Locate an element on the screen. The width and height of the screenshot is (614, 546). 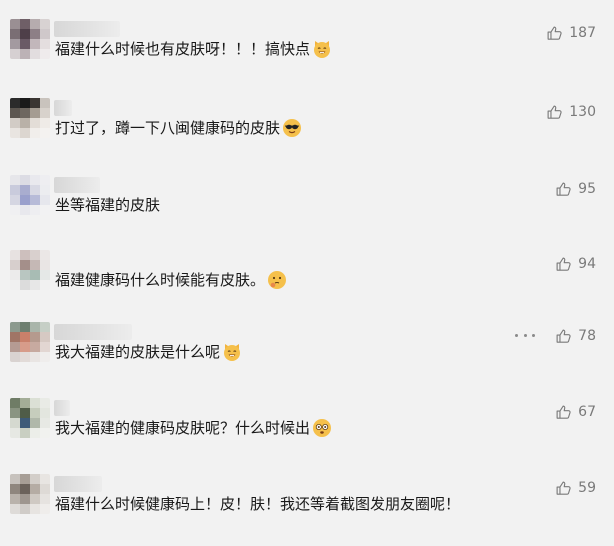
like-button: 78 is located at coordinates (575, 336).